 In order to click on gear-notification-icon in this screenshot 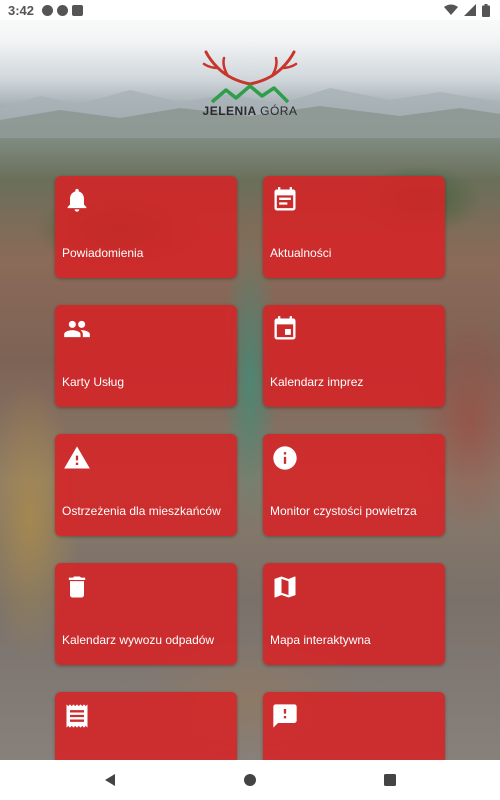, I will do `click(48, 10)`.